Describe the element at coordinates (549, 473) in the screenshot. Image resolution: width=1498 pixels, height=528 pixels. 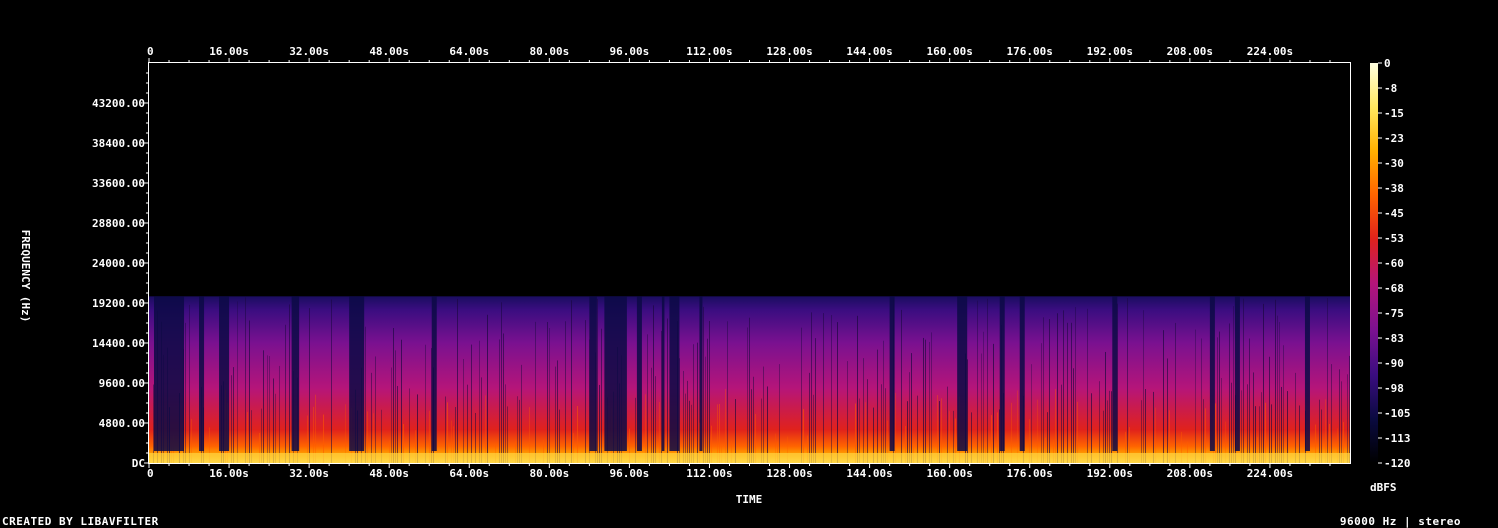
I see `x-tick-label-bottom: 80.00s` at that location.